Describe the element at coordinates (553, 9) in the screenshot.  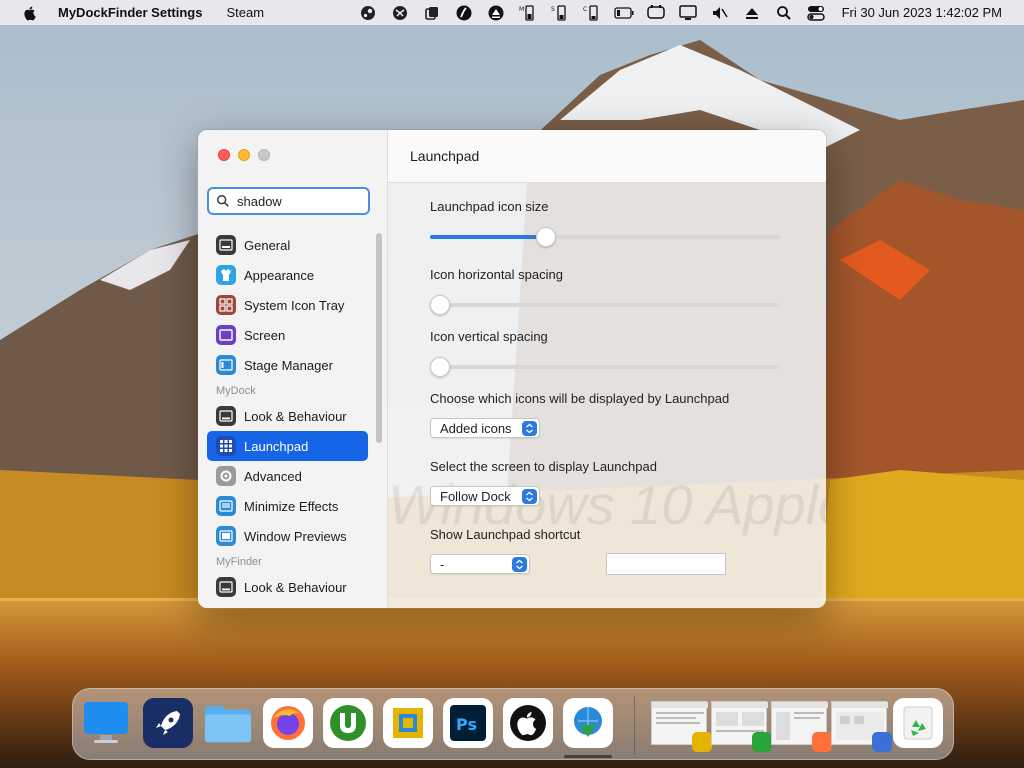
I see `svg-text: S` at that location.